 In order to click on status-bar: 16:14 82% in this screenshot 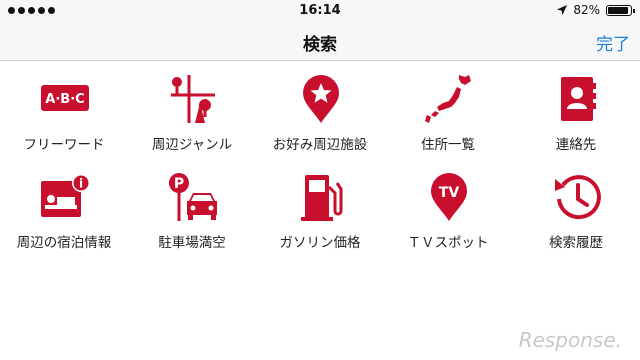, I will do `click(320, 11)`.